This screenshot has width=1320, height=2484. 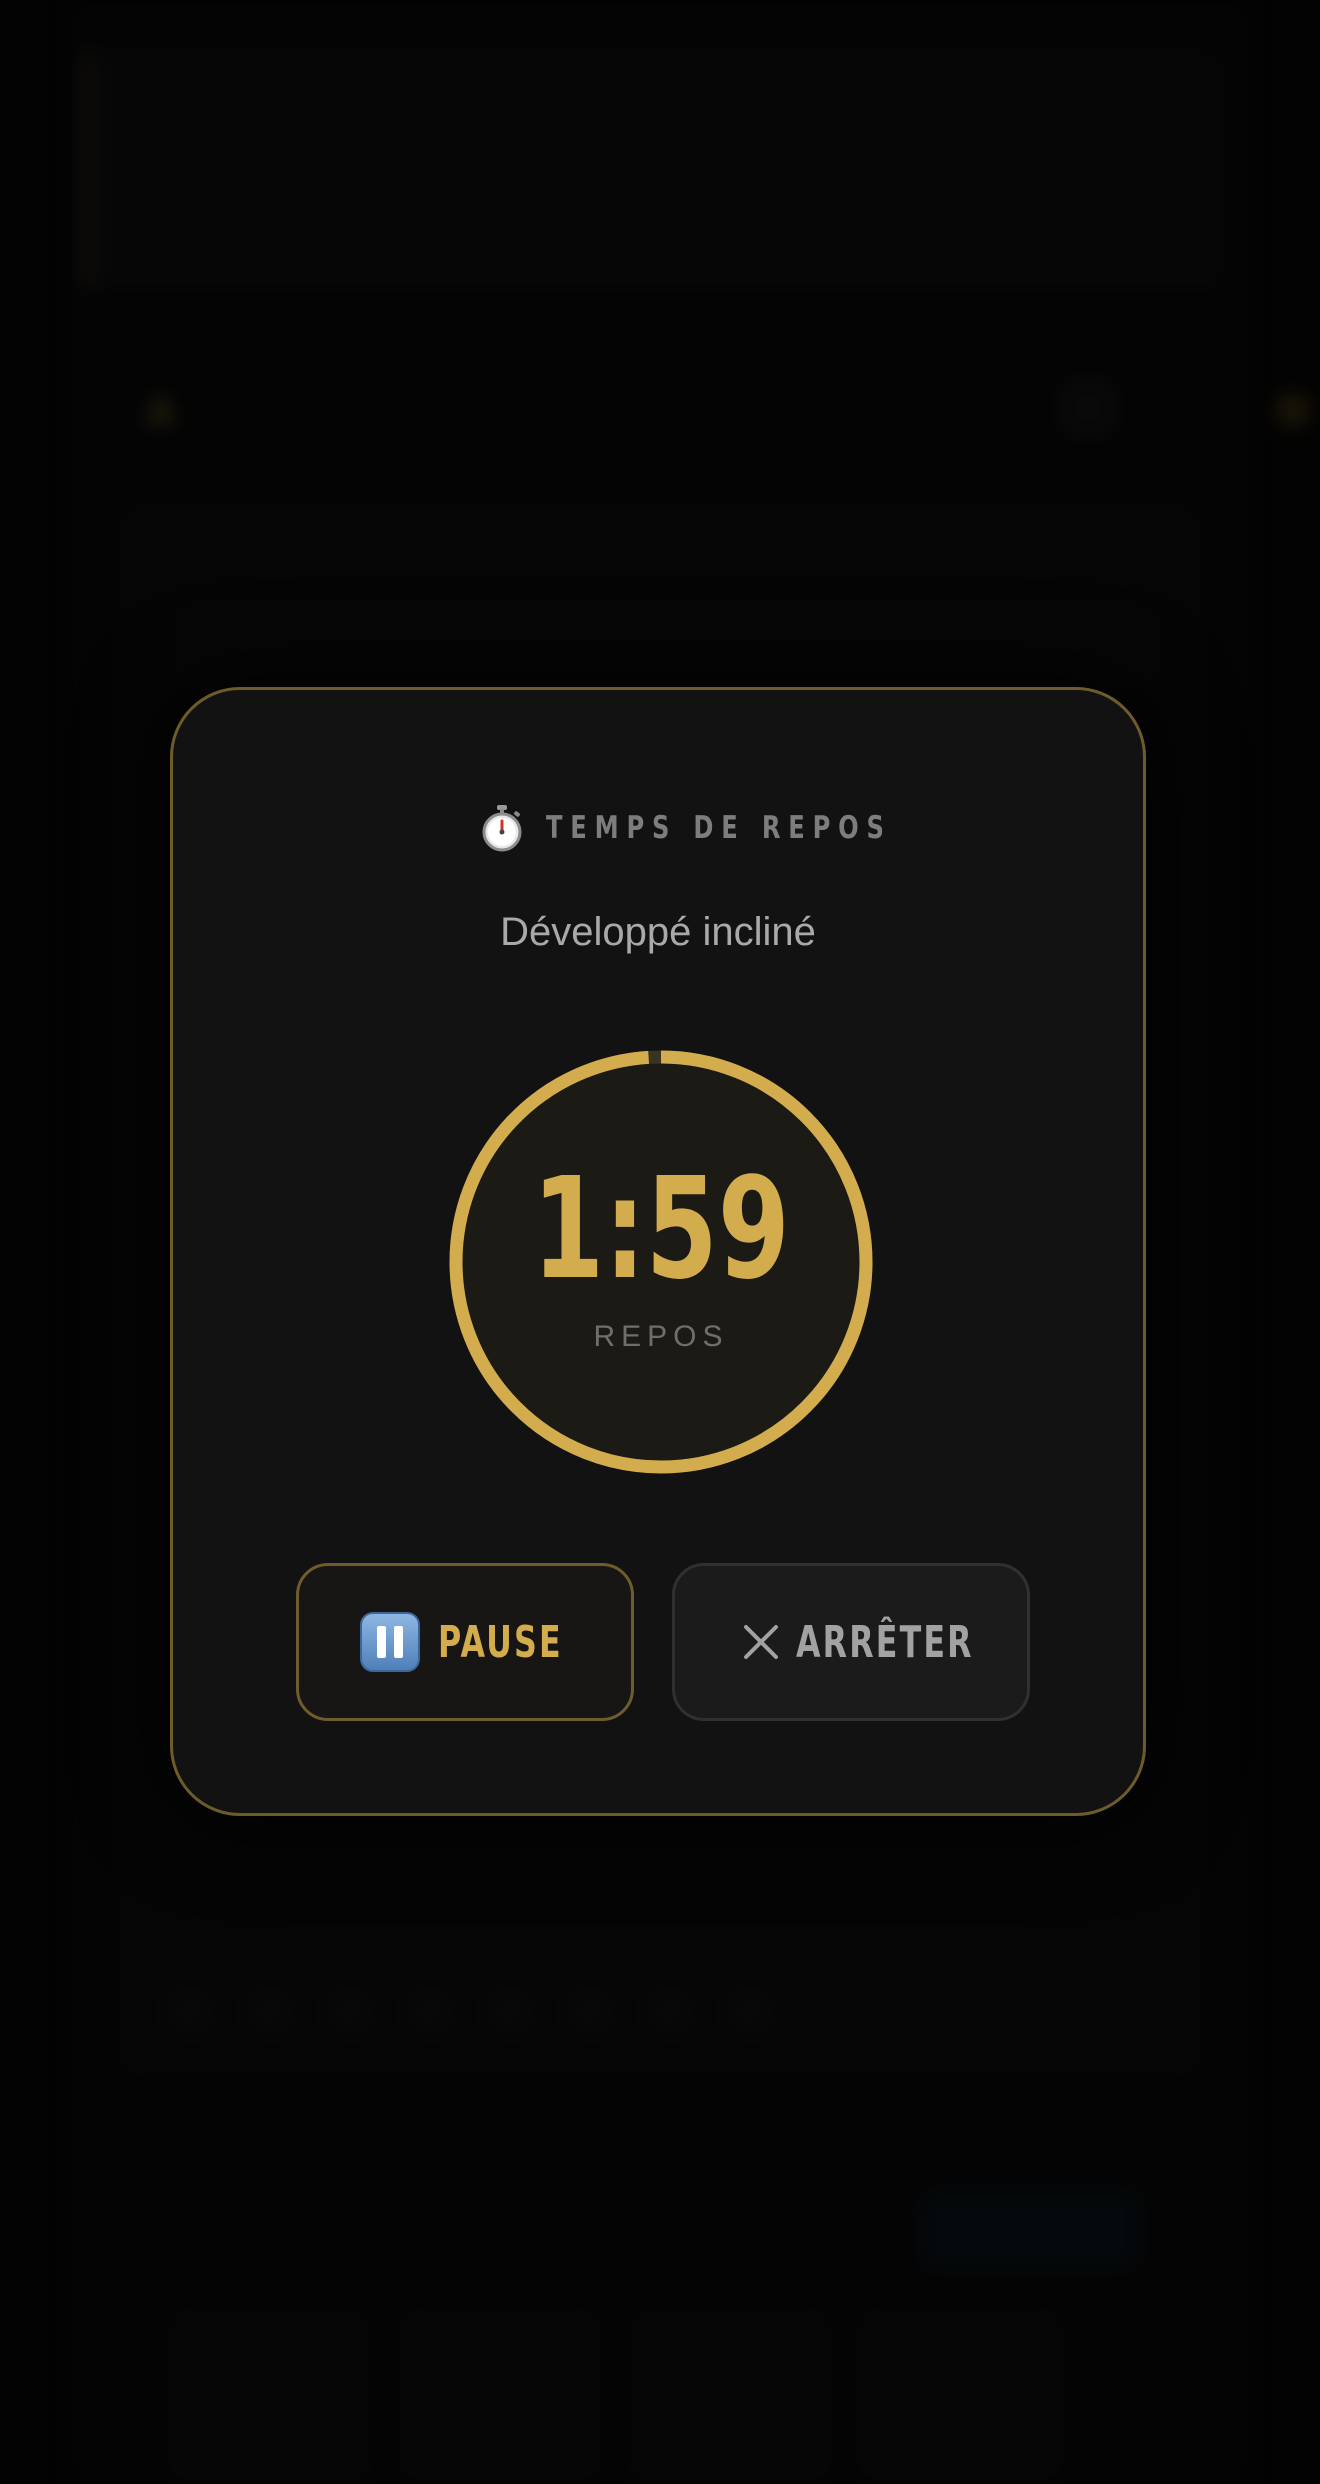 I want to click on pause-button: PAUSE, so click(x=465, y=1642).